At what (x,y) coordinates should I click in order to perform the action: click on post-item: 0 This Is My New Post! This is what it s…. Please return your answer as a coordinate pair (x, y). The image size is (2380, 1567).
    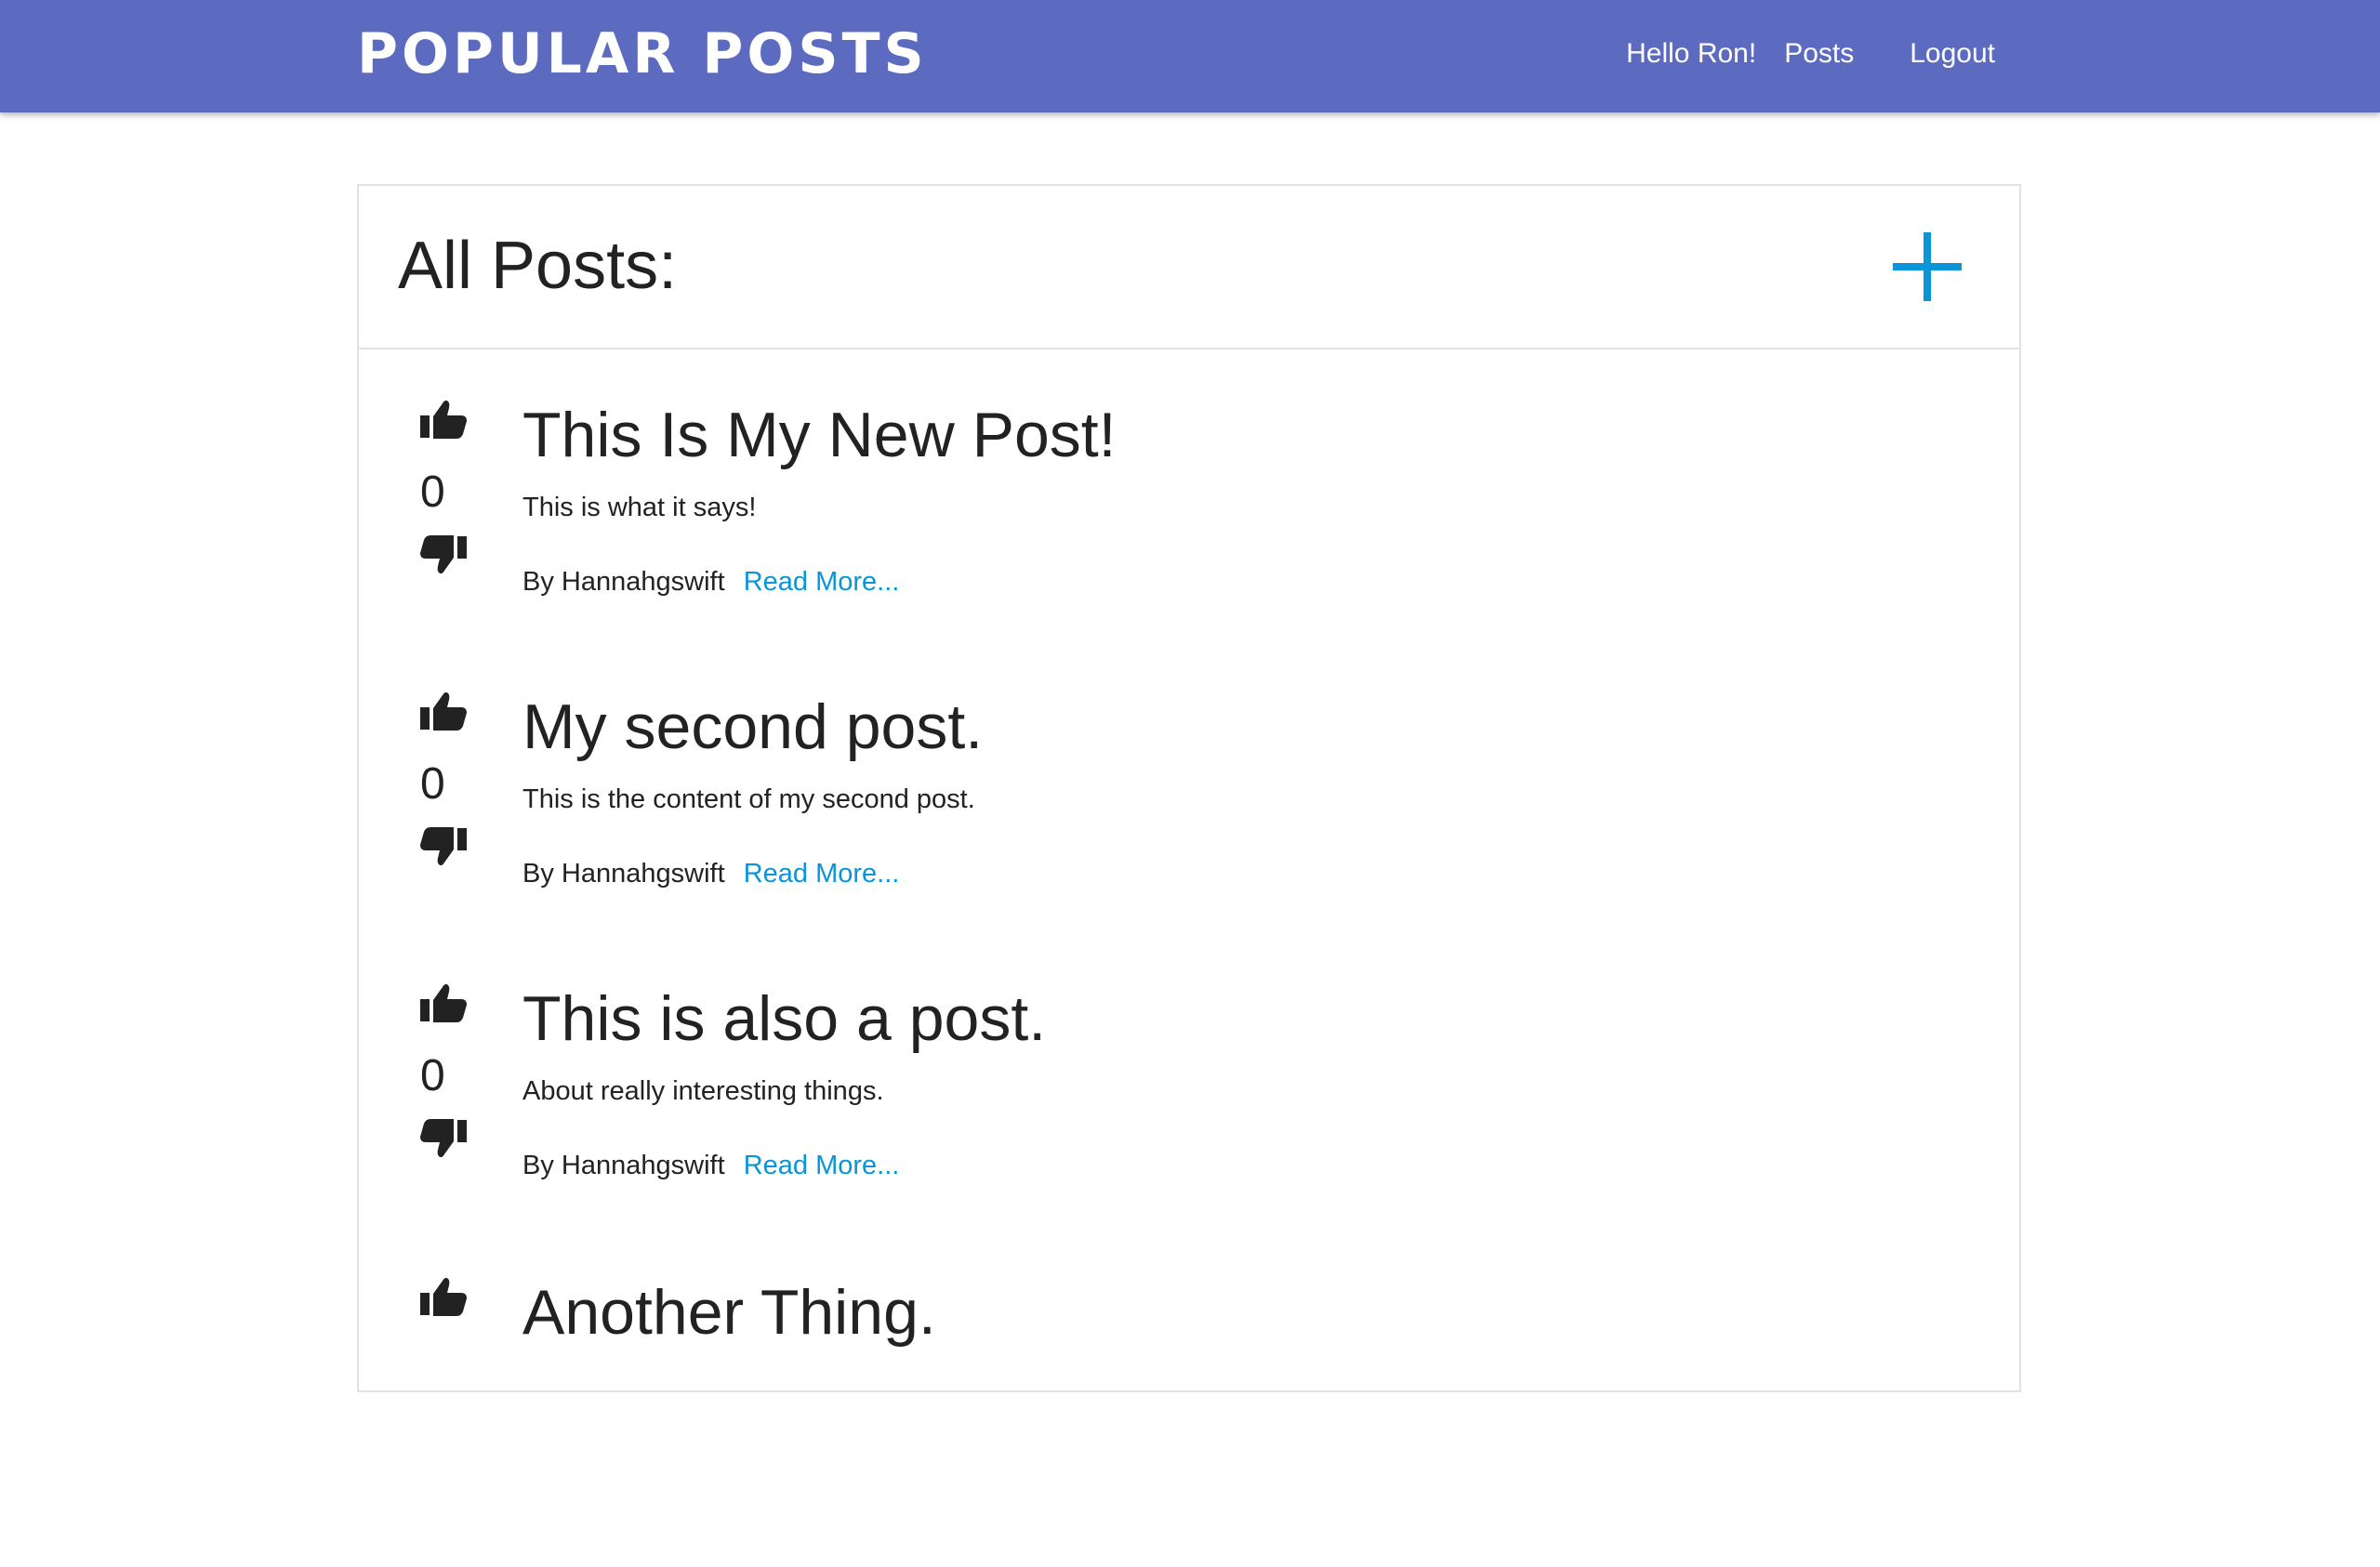
    Looking at the image, I should click on (1189, 544).